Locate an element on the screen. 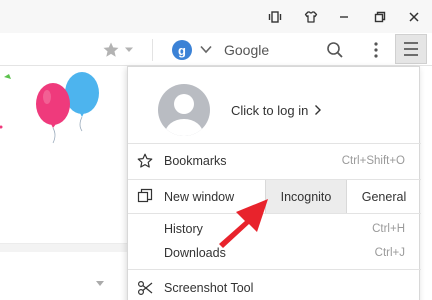 Image resolution: width=432 pixels, height=300 pixels. balloons-image is located at coordinates (49, 108).